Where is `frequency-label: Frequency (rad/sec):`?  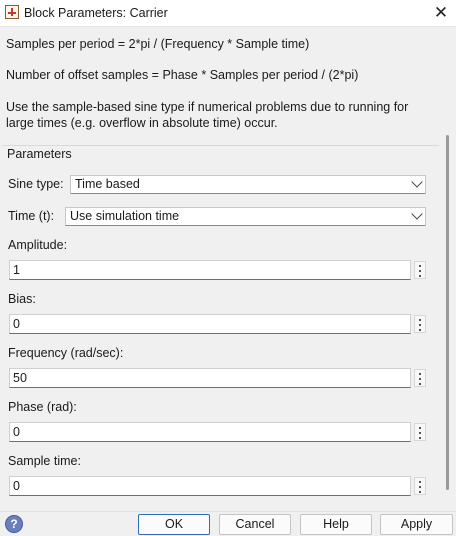
frequency-label: Frequency (rad/sec): is located at coordinates (66, 353).